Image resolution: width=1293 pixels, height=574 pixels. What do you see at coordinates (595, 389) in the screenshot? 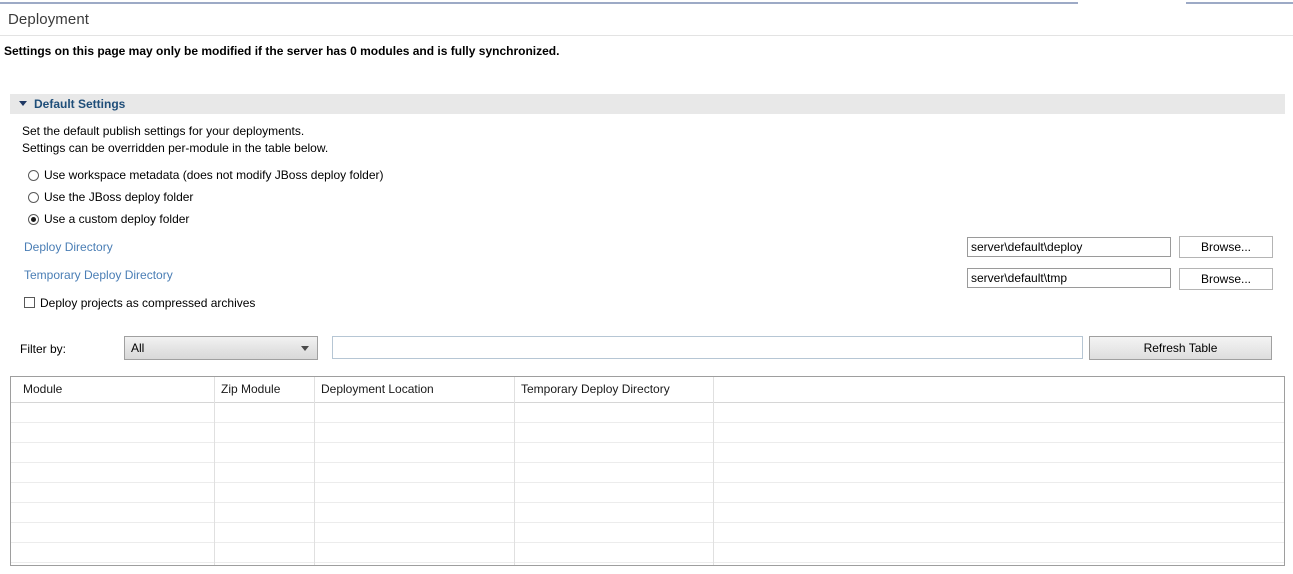
I see `table-column-header: Temporary Deploy Directory` at bounding box center [595, 389].